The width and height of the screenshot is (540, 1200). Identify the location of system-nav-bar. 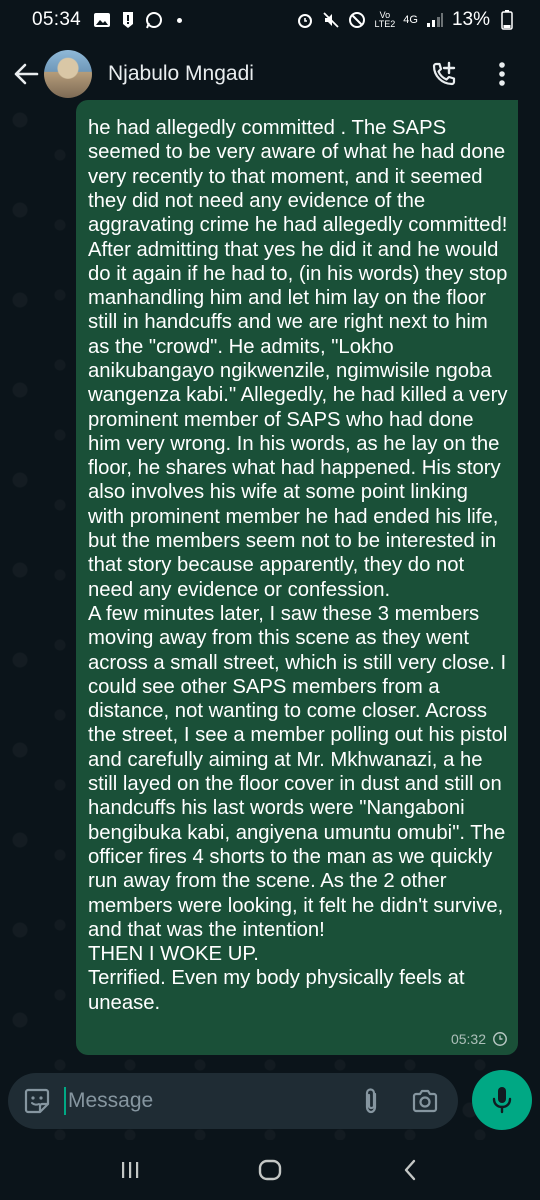
(270, 1170).